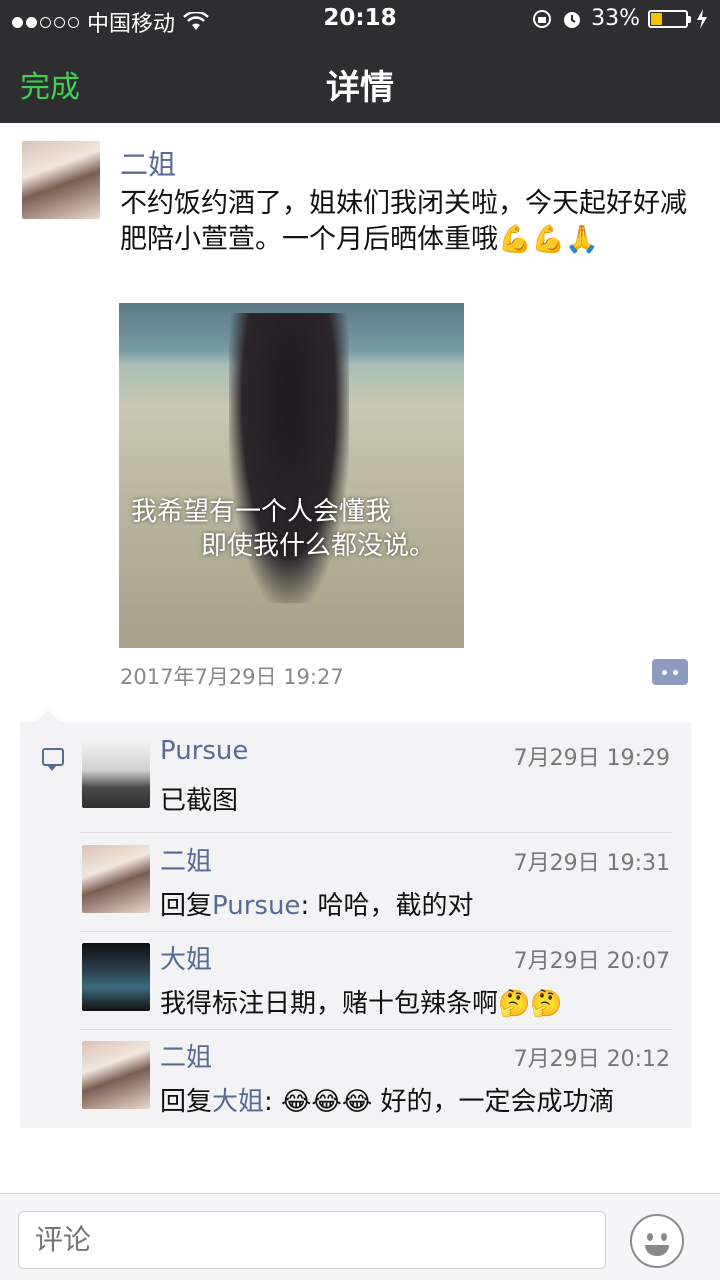 The width and height of the screenshot is (720, 1280). What do you see at coordinates (291, 475) in the screenshot?
I see `post-photo: 我希望有一个人会懂我 即使我什么都没说。` at bounding box center [291, 475].